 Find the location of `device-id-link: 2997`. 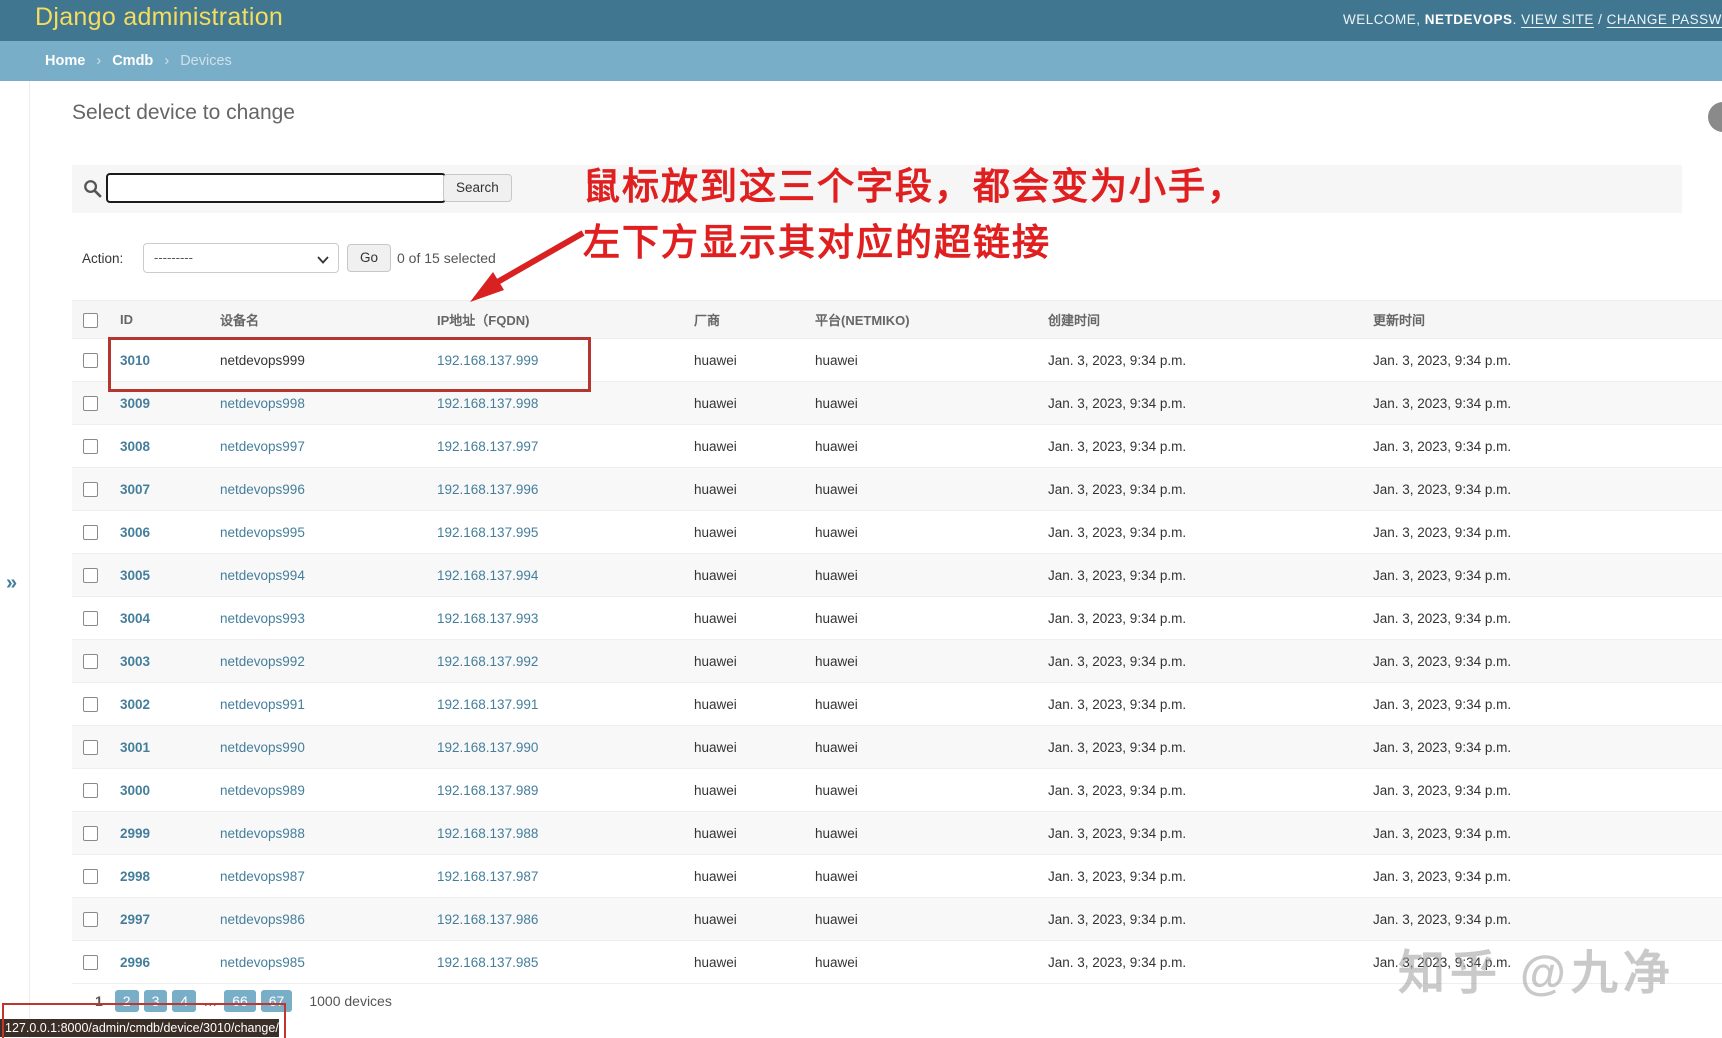

device-id-link: 2997 is located at coordinates (135, 919).